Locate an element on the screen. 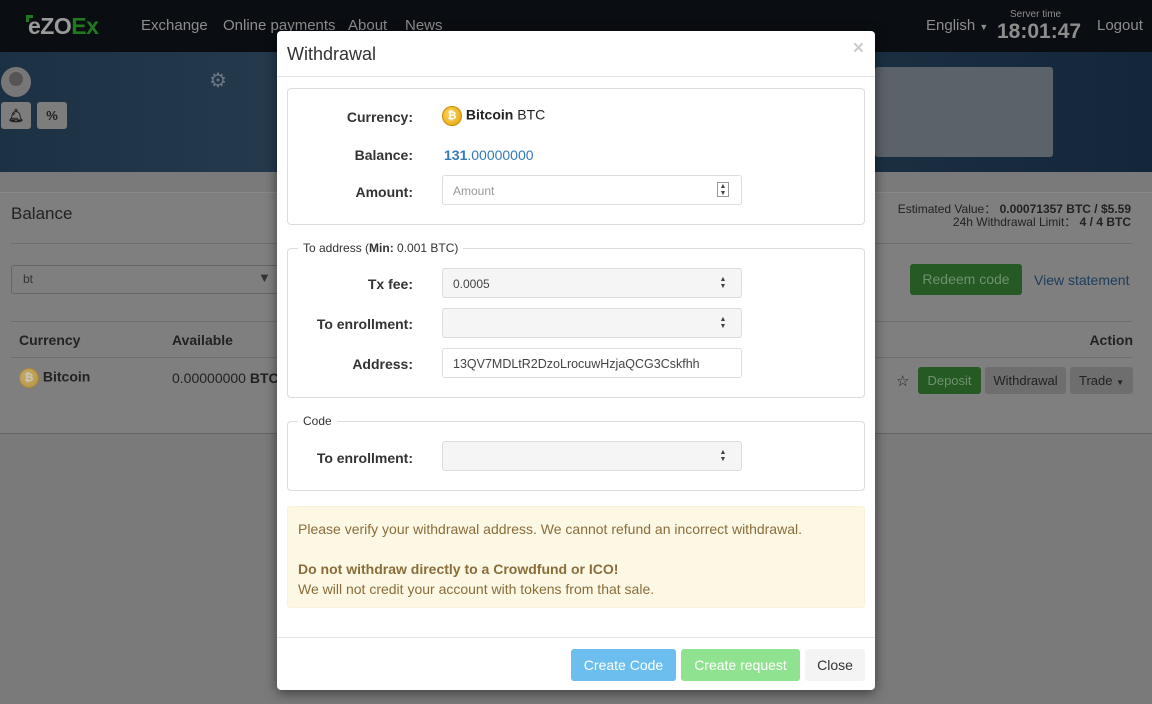 The width and height of the screenshot is (1152, 704). code-enrollment-input: ▲ ▼ is located at coordinates (592, 456).